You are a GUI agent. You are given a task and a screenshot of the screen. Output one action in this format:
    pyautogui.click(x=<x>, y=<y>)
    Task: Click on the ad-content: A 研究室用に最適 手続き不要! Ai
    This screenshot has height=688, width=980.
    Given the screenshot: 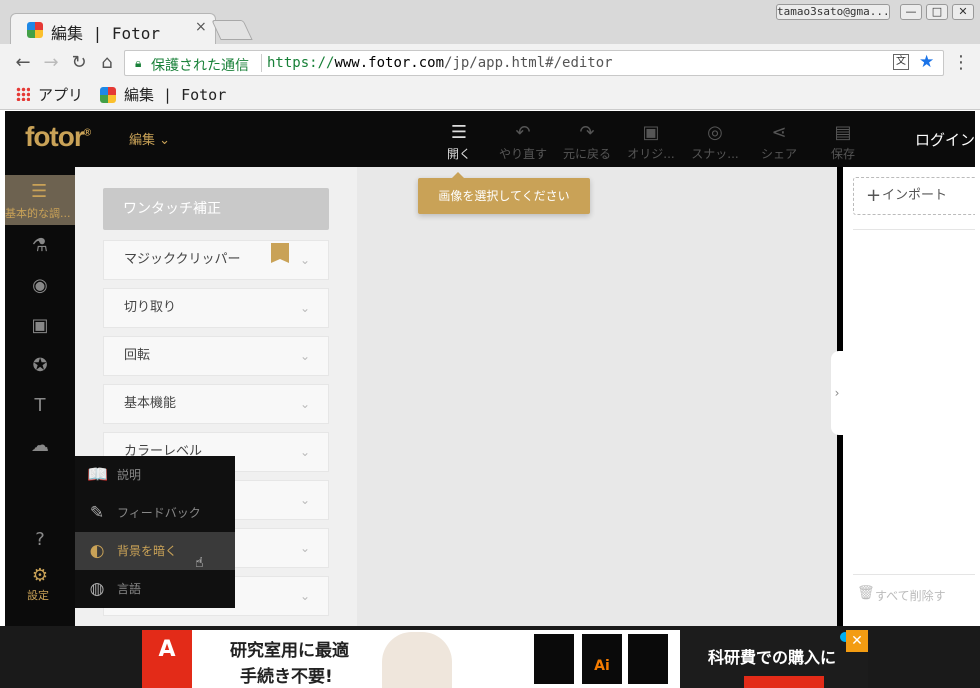 What is the action you would take?
    pyautogui.click(x=411, y=659)
    